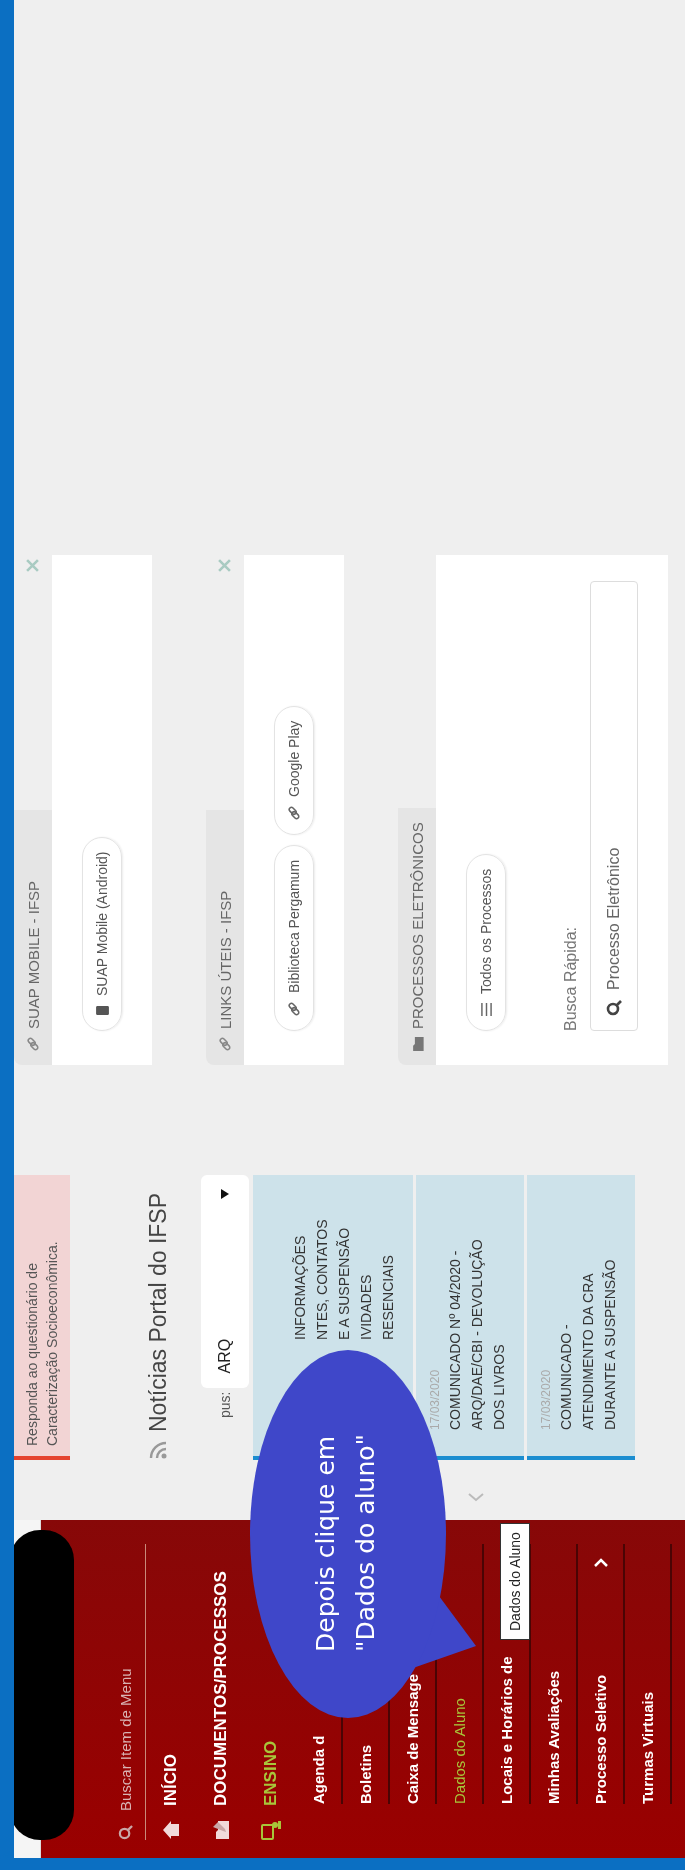 The width and height of the screenshot is (685, 1870). Describe the element at coordinates (221, 1688) in the screenshot. I see `menu-section: DOCUMENTOS/PROCESSOS` at that location.